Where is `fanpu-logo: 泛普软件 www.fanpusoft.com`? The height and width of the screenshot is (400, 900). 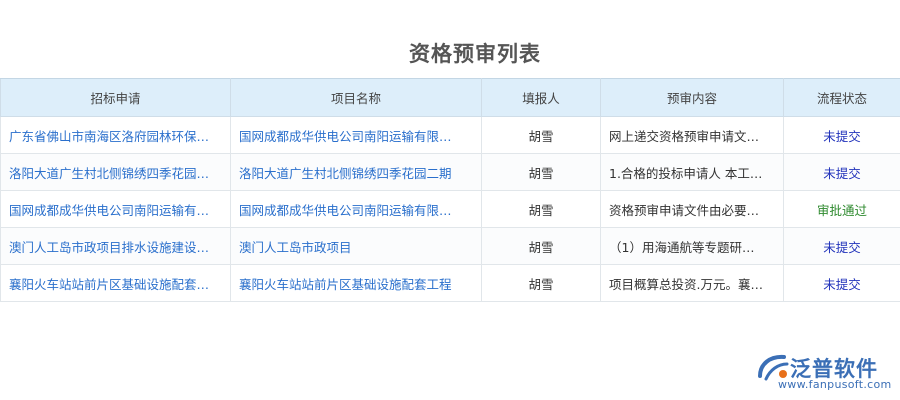 fanpu-logo: 泛普软件 www.fanpusoft.com is located at coordinates (823, 372).